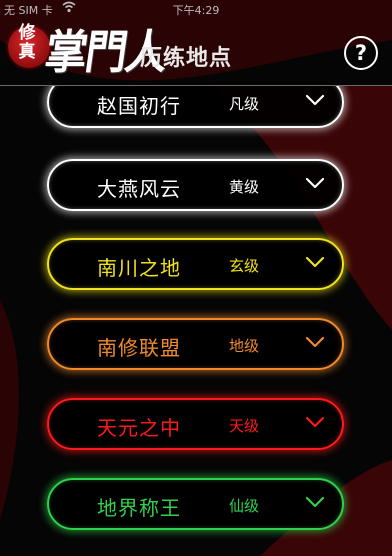 The image size is (392, 556). I want to click on location-item: 赵国初行 凡级, so click(195, 107).